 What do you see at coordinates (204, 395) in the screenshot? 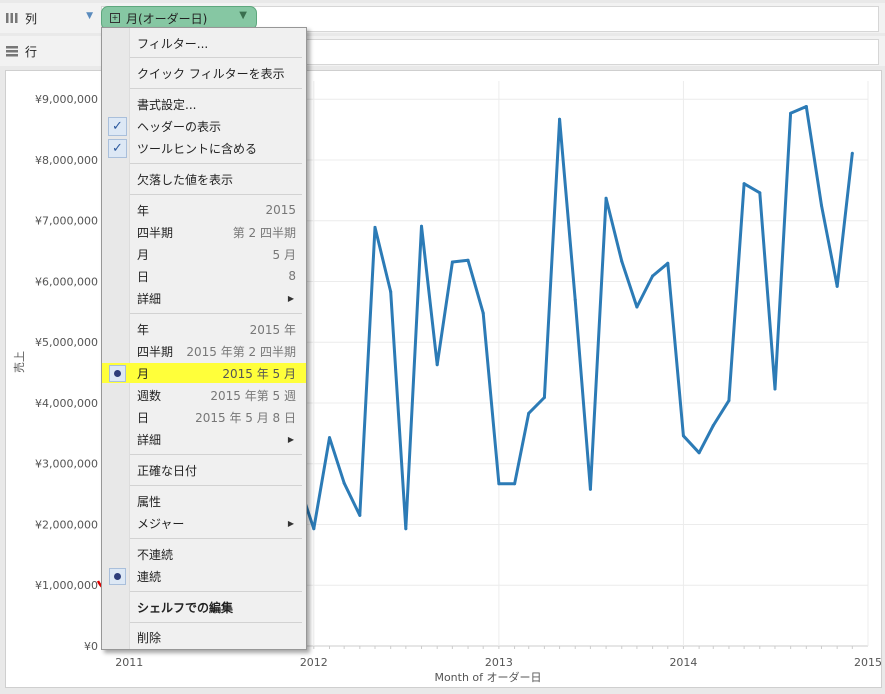
I see `menu-continuous-week: 週数 2015 年第 5 週` at bounding box center [204, 395].